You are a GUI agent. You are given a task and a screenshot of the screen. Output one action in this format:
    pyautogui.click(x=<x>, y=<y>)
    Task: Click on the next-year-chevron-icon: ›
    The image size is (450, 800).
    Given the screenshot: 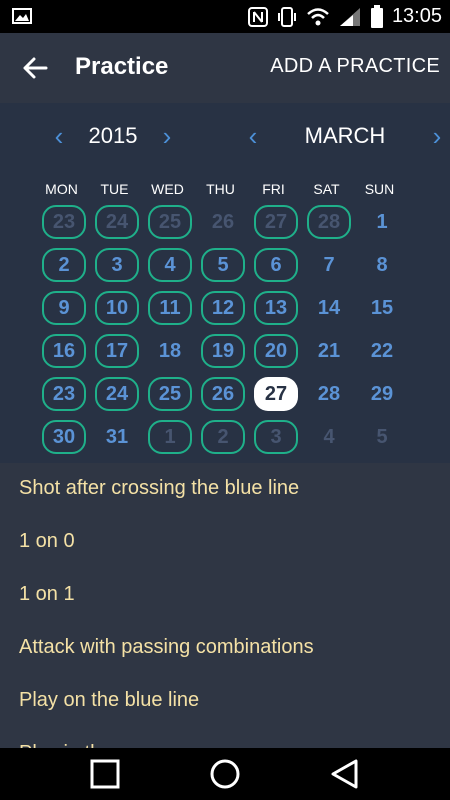 What is the action you would take?
    pyautogui.click(x=167, y=136)
    